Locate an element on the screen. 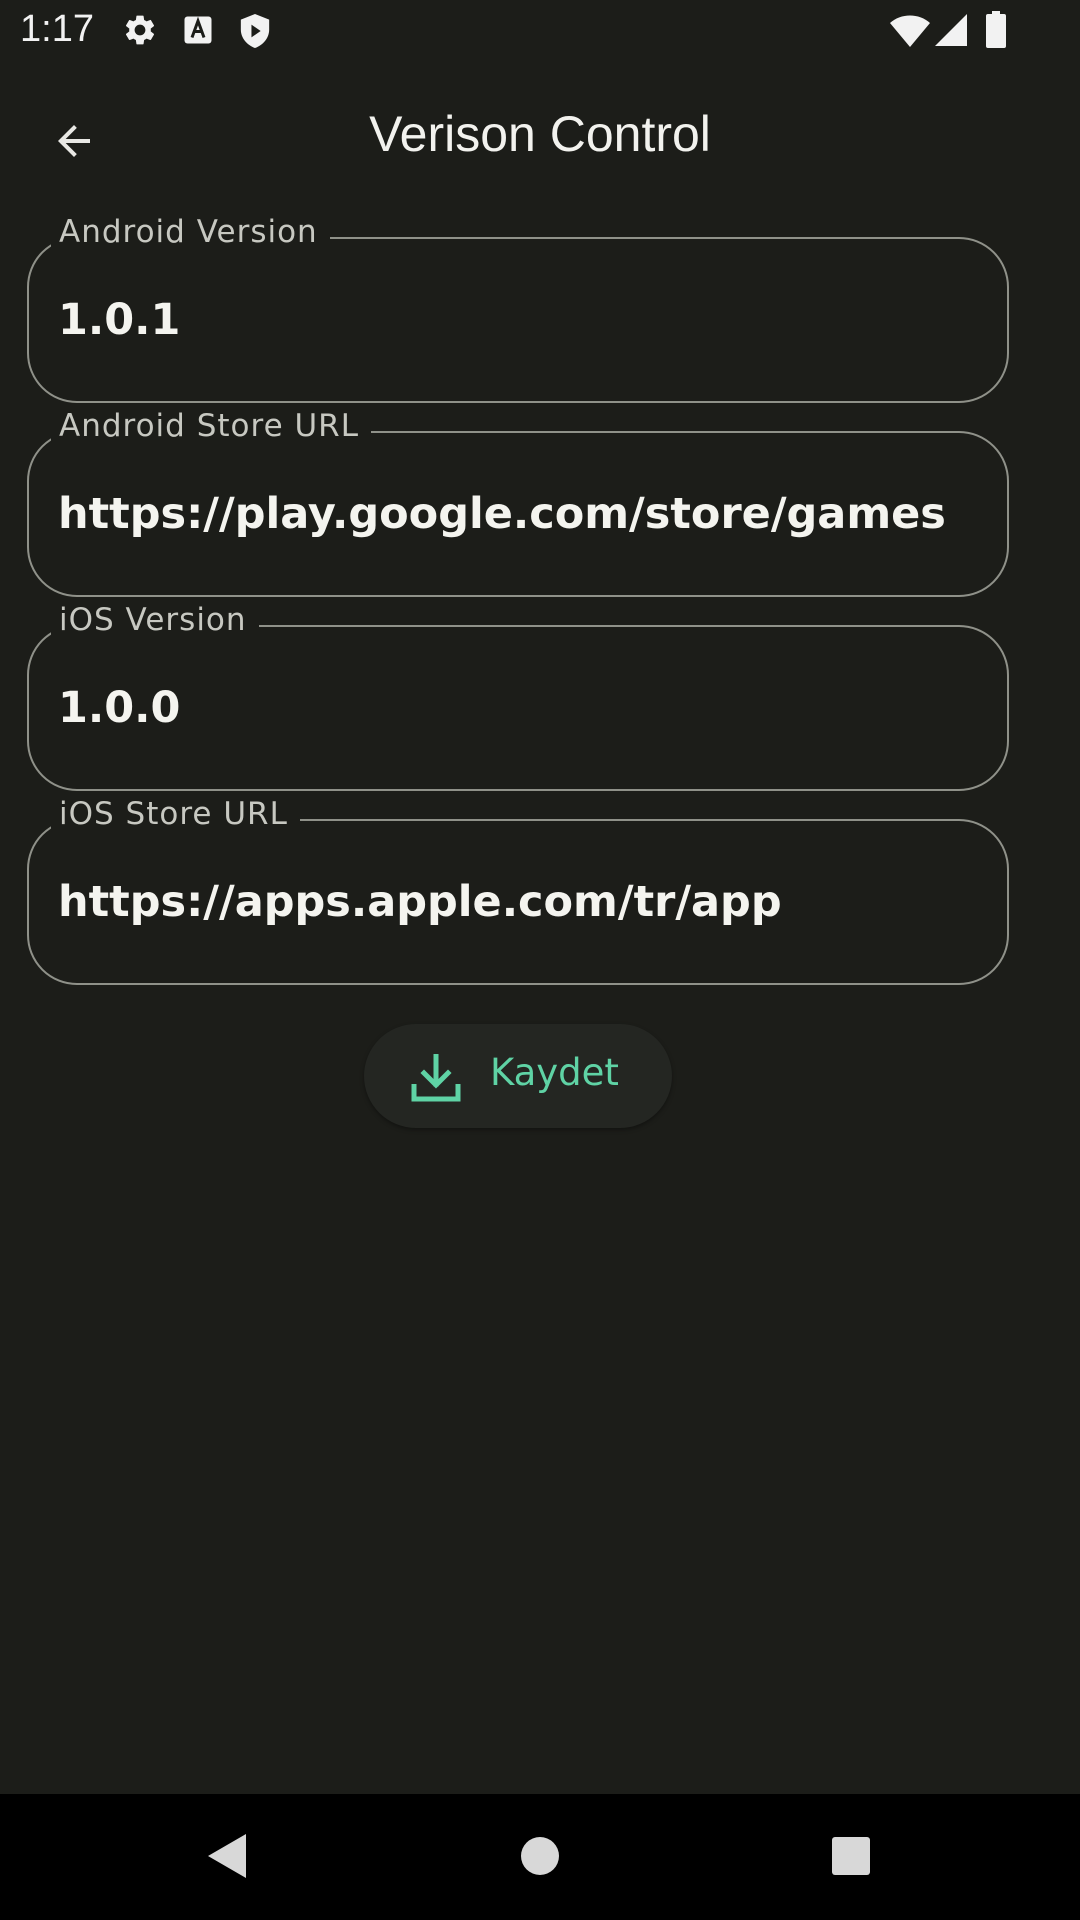 The image size is (1080, 1920). android-version-input: 1.0.1 is located at coordinates (518, 320).